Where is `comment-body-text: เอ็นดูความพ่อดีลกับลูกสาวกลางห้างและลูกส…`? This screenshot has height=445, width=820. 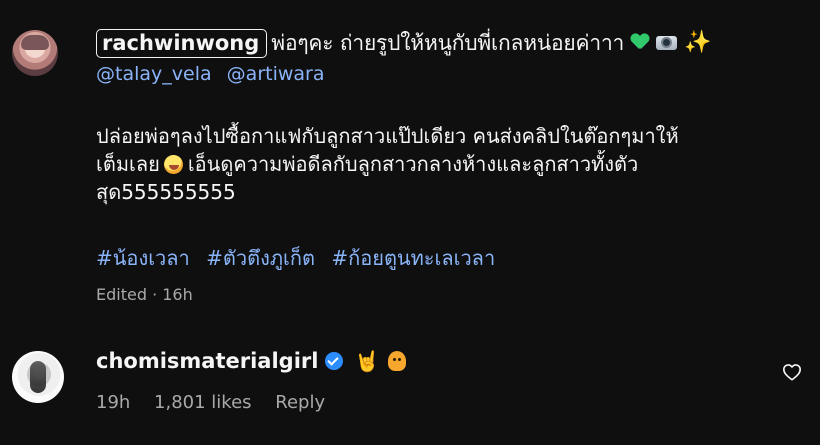
comment-body-text: เอ็นดูความพ่อดีลกับลูกสาวกลางห้างและลูกส… is located at coordinates (413, 164).